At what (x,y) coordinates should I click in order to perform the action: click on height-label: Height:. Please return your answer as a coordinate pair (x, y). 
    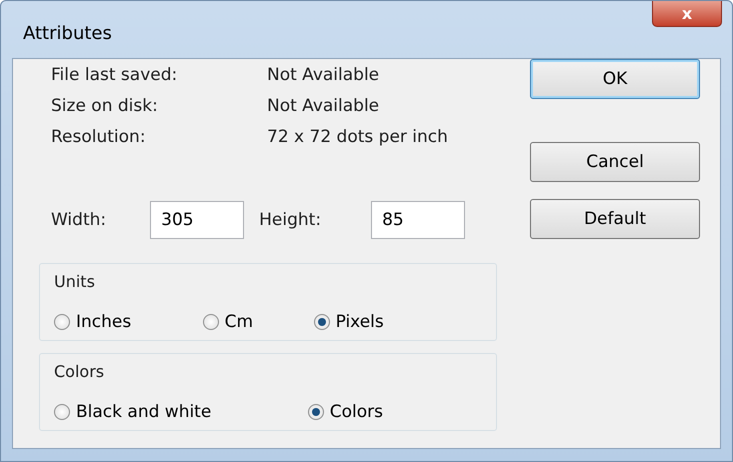
    Looking at the image, I should click on (290, 220).